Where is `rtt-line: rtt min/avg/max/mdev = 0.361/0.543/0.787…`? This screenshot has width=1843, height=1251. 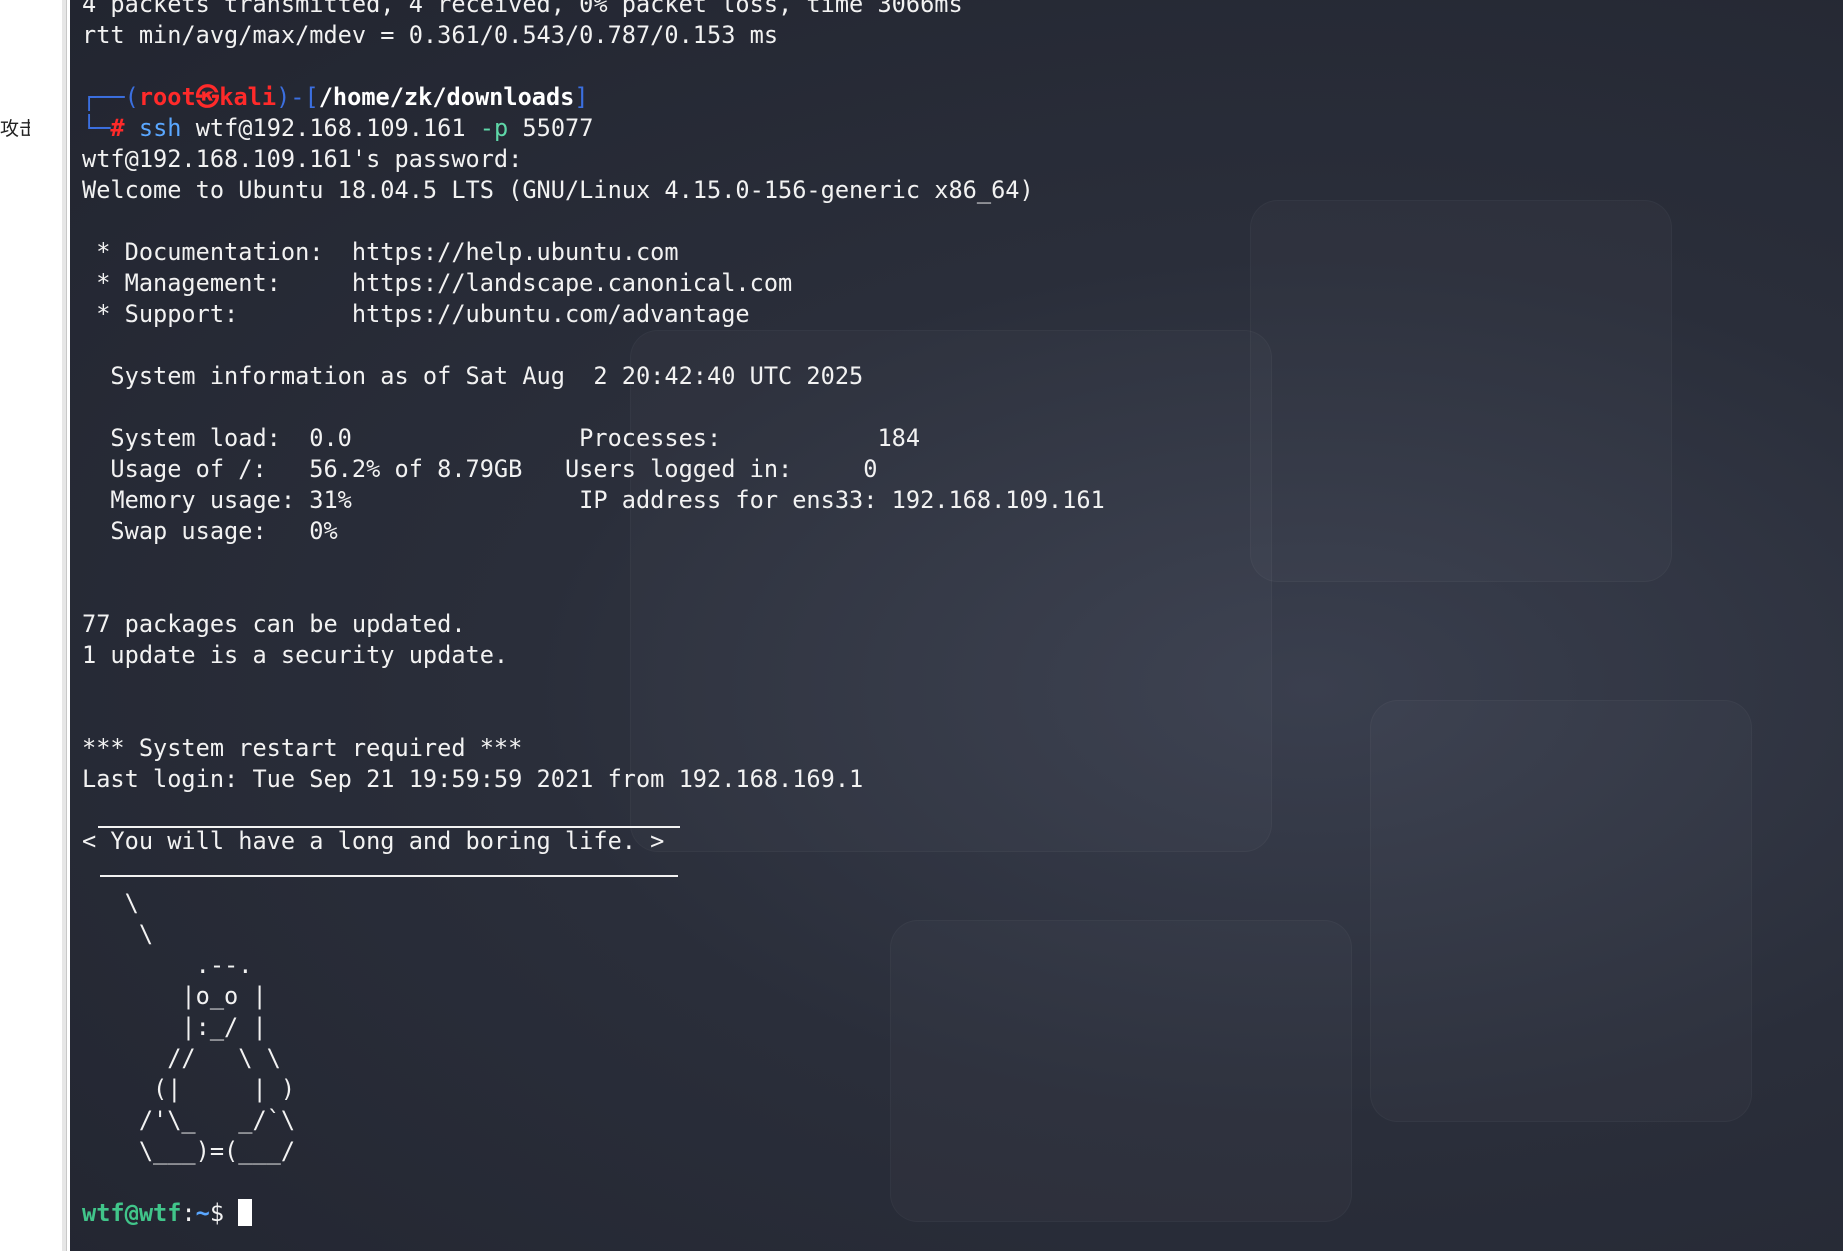
rtt-line: rtt min/avg/max/mdev = 0.361/0.543/0.787… is located at coordinates (430, 35).